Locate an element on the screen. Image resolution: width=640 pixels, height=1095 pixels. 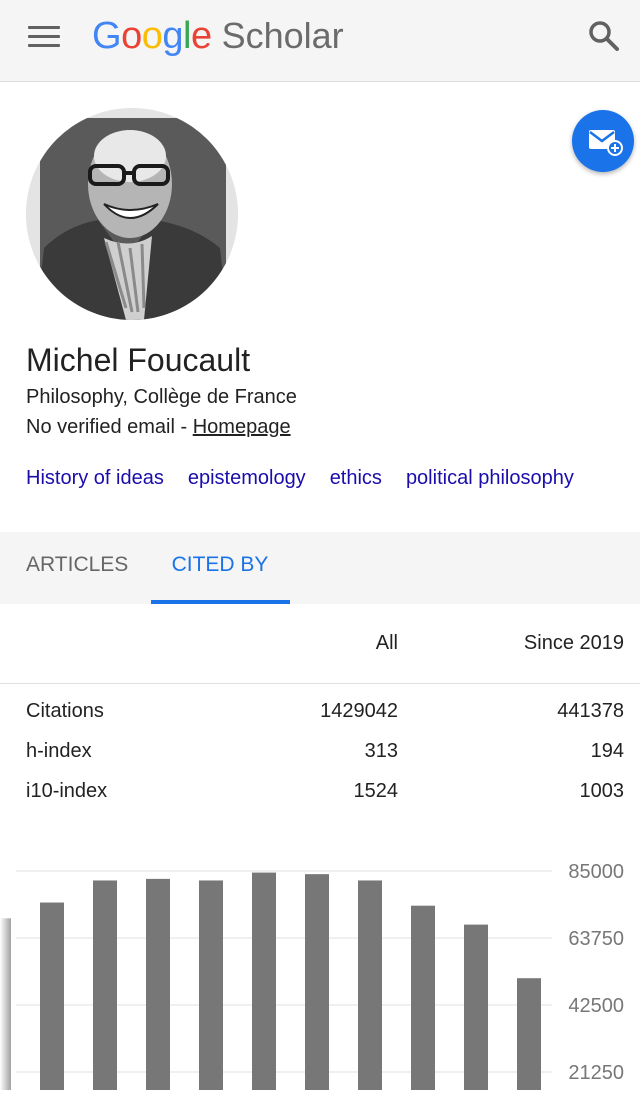
homepage-link: Homepage is located at coordinates (242, 427).